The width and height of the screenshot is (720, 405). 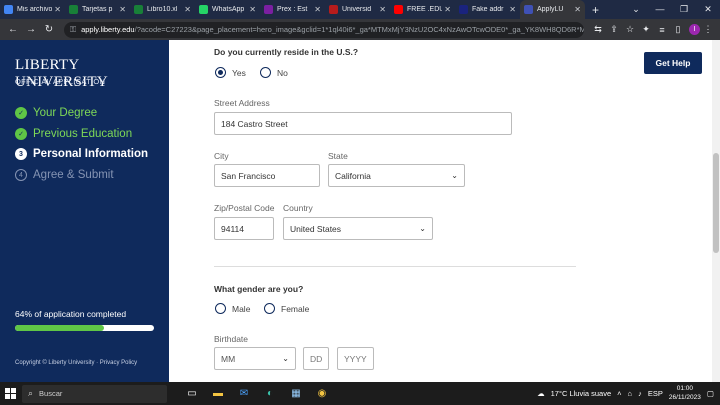 I want to click on network-icon: ⌂, so click(x=630, y=393).